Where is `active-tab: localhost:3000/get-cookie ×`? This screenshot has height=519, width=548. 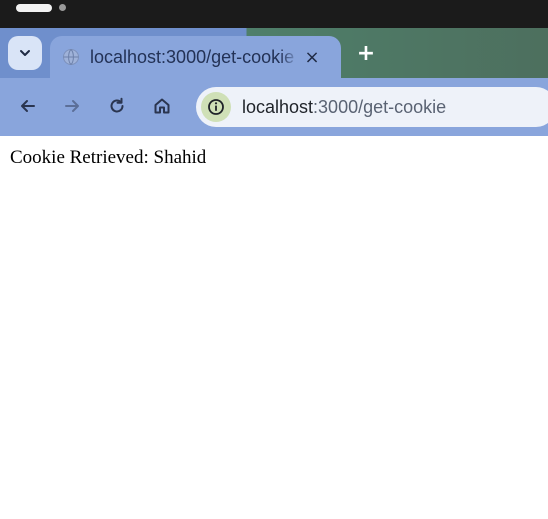 active-tab: localhost:3000/get-cookie × is located at coordinates (195, 57).